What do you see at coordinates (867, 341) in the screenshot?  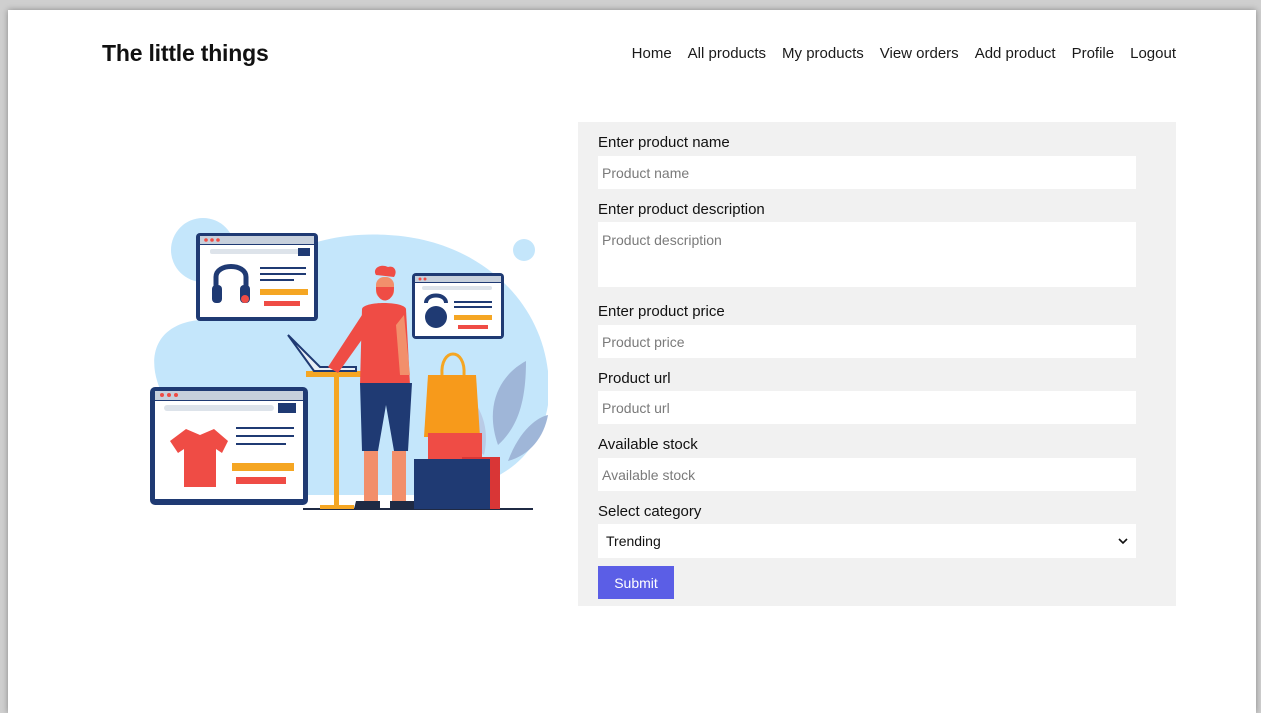 I see `product-price-input` at bounding box center [867, 341].